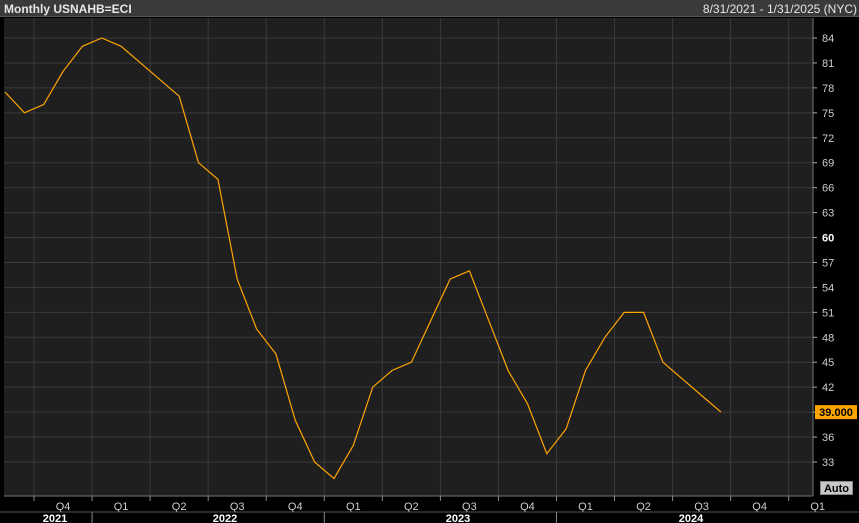 The image size is (859, 523). I want to click on y-tick-label: 57, so click(828, 263).